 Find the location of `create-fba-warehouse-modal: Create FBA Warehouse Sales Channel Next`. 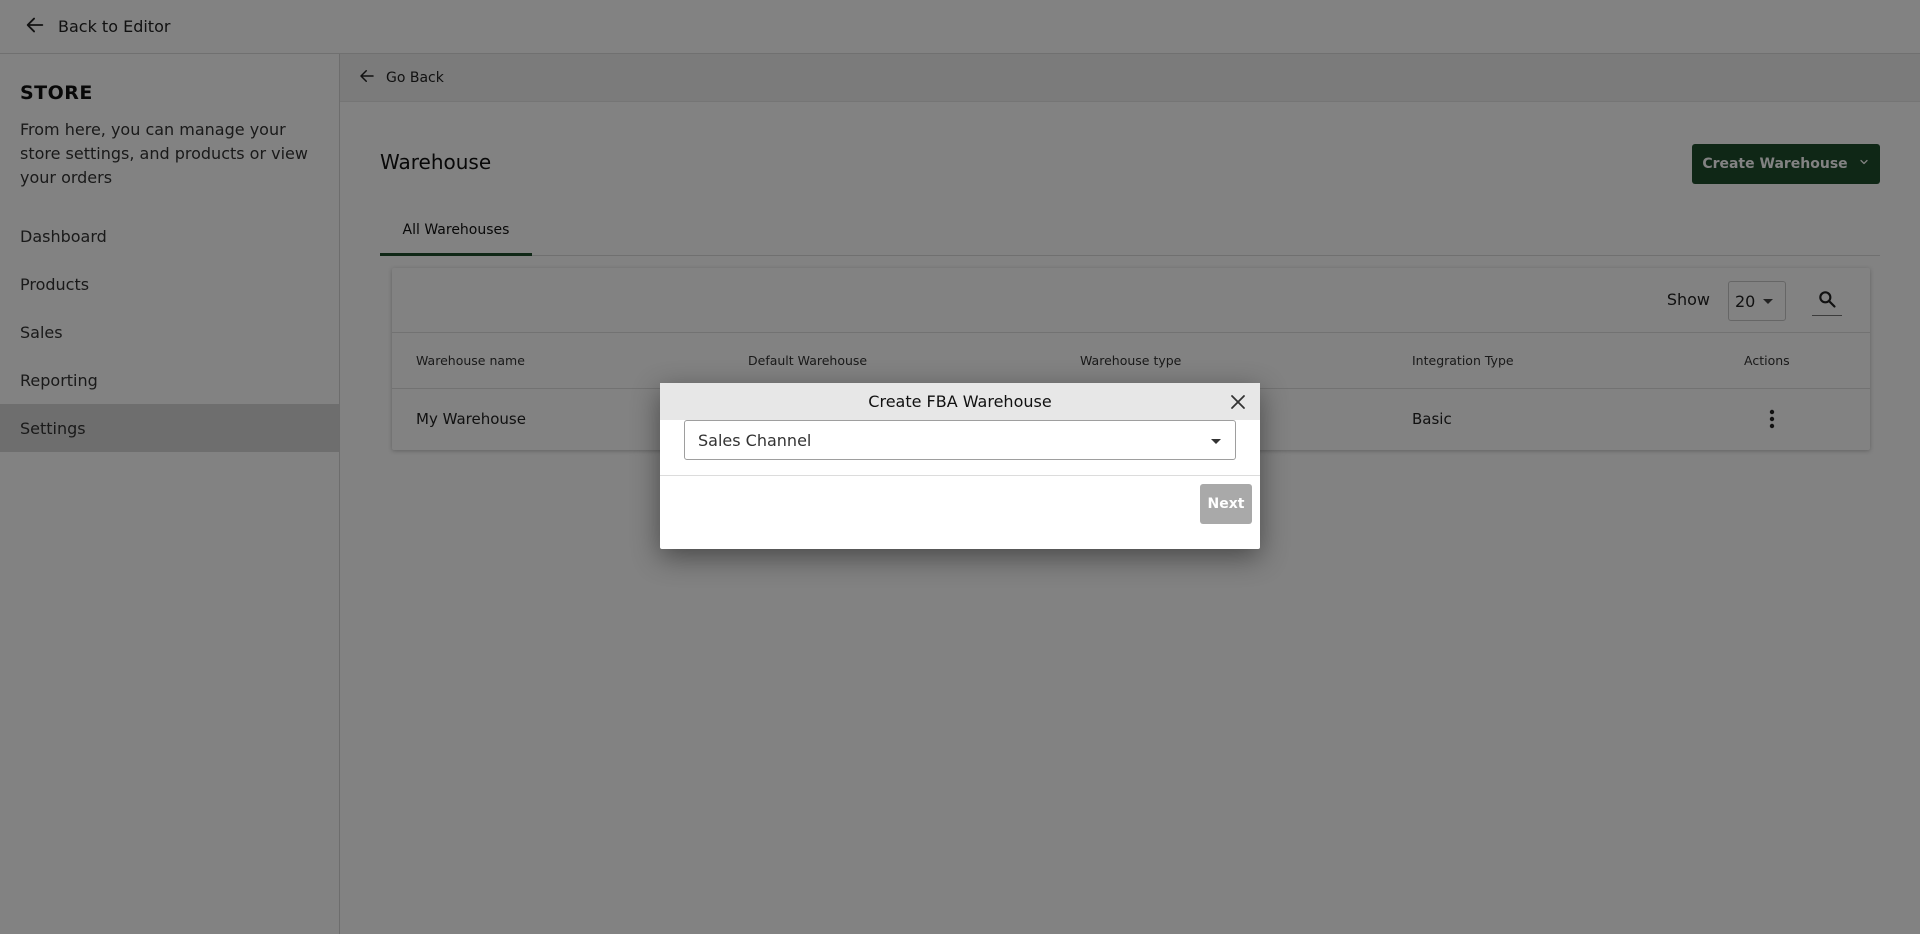

create-fba-warehouse-modal: Create FBA Warehouse Sales Channel Next is located at coordinates (960, 466).